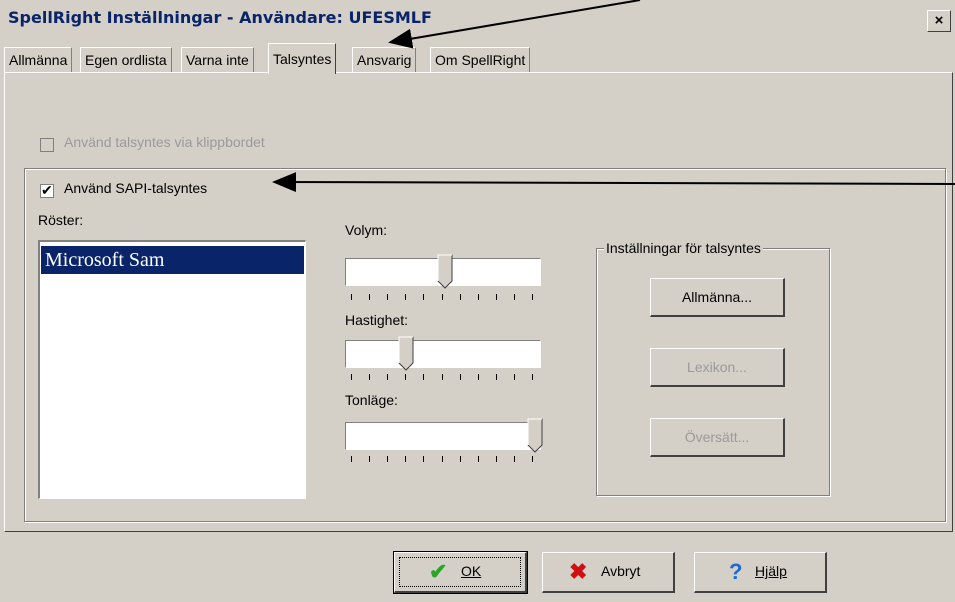 This screenshot has height=602, width=955. I want to click on tab-talsyntes: Talsyntes, so click(302, 58).